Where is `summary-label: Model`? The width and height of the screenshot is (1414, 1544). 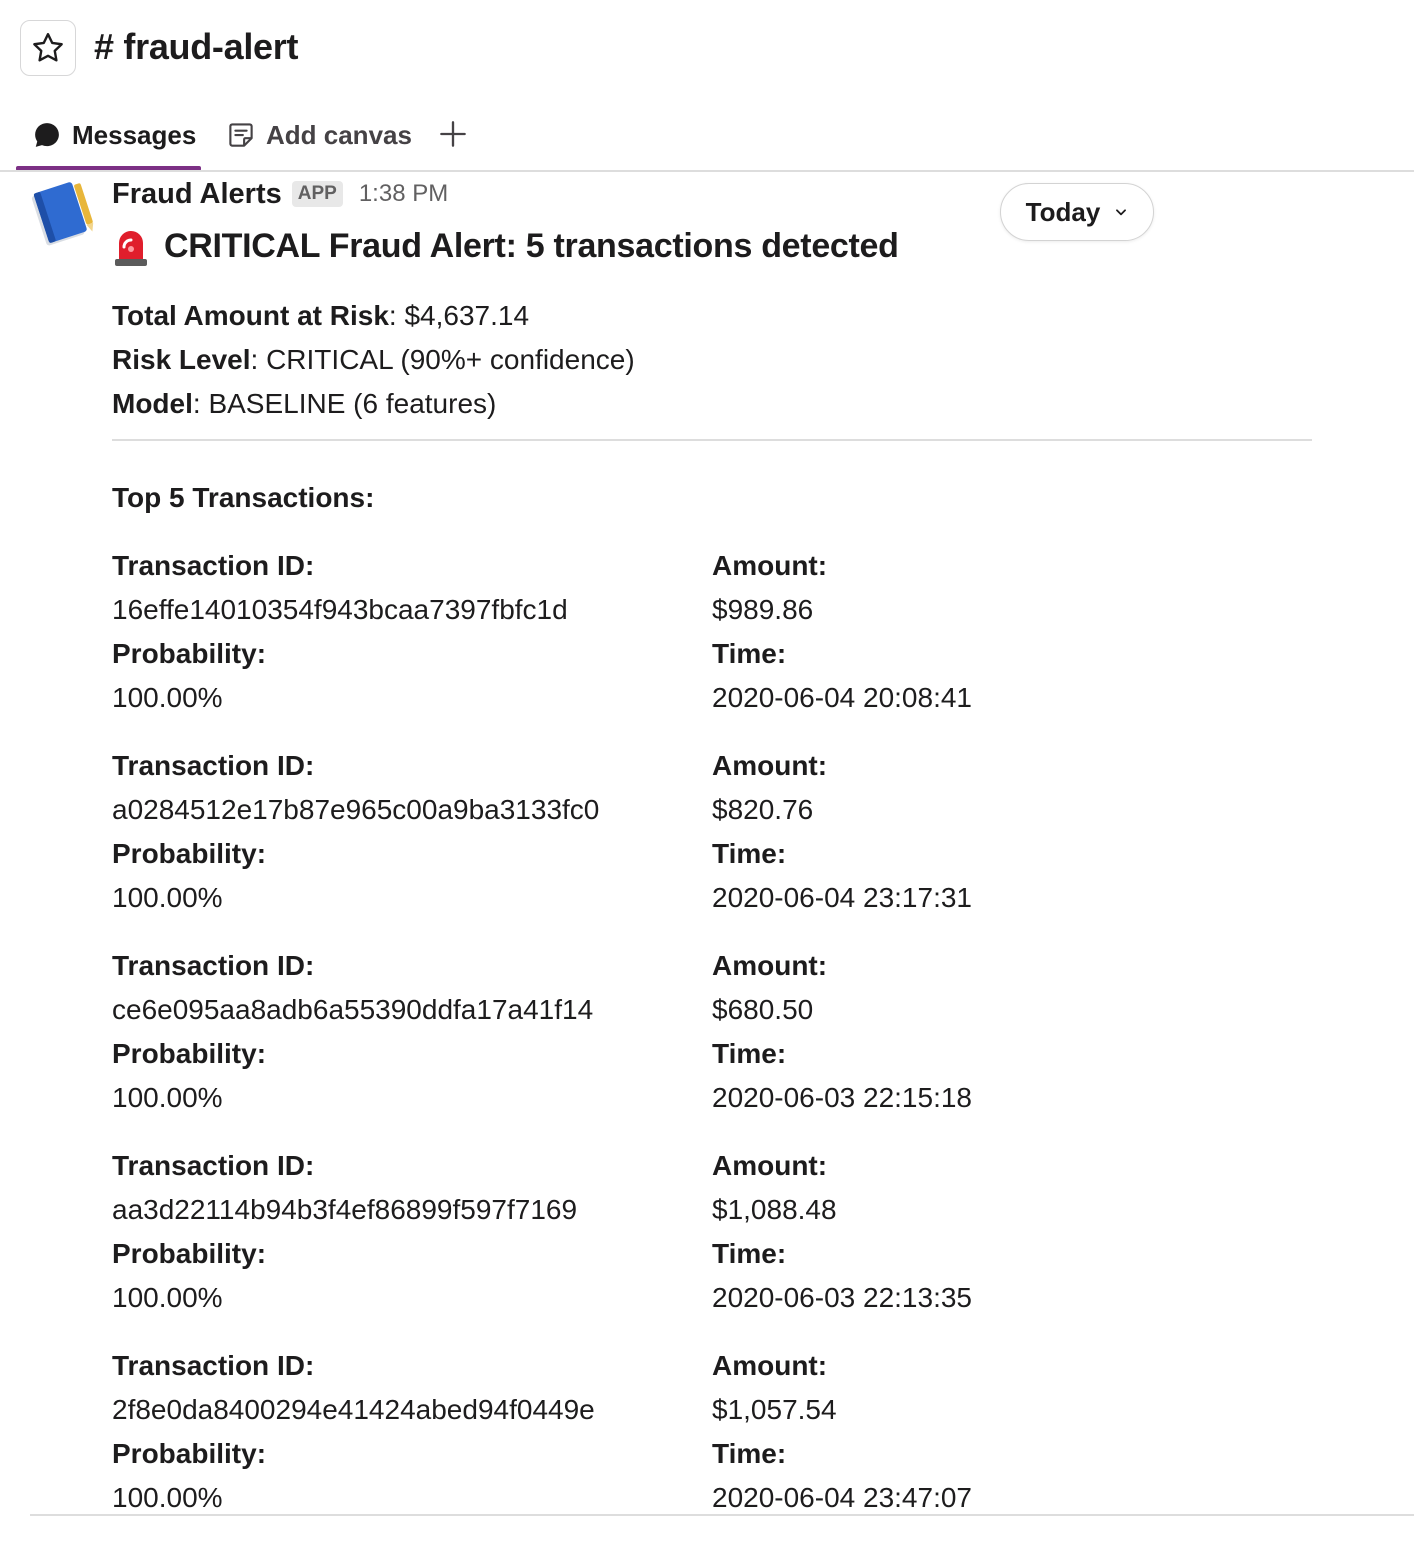
summary-label: Model is located at coordinates (152, 403).